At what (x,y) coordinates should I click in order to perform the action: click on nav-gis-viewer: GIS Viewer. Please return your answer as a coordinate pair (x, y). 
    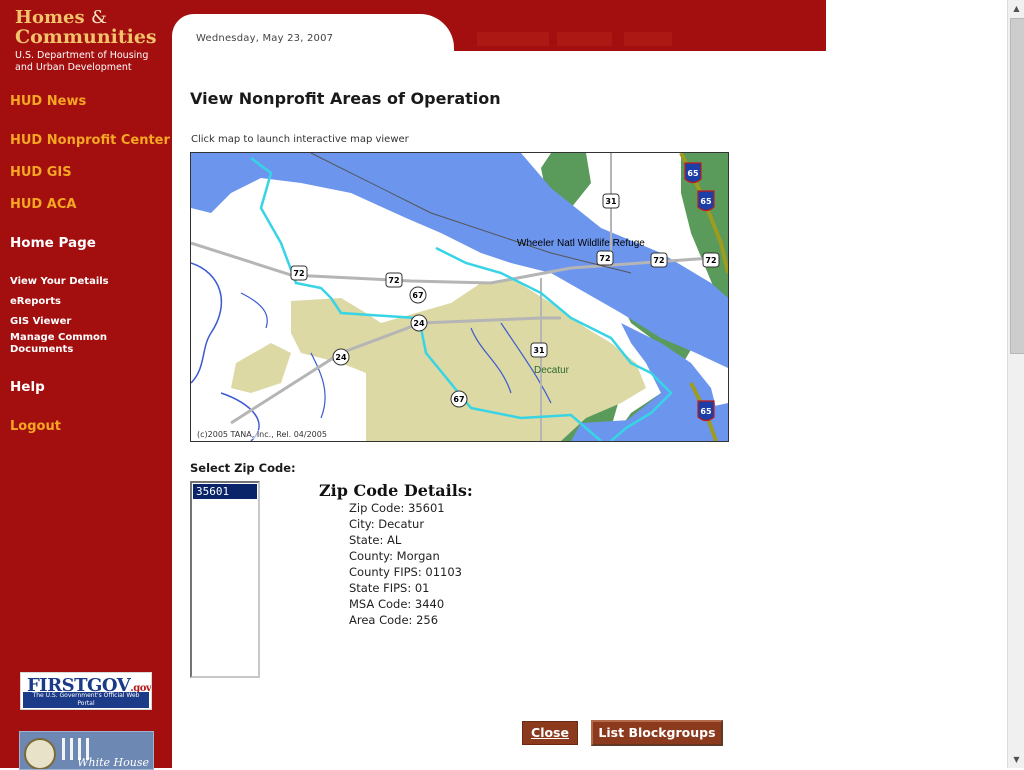
    Looking at the image, I should click on (40, 322).